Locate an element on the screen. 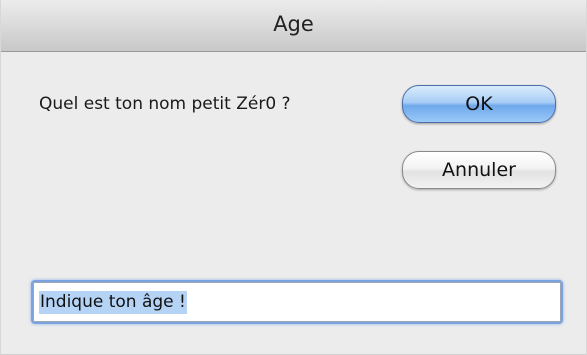 This screenshot has width=587, height=355. age-input is located at coordinates (297, 302).